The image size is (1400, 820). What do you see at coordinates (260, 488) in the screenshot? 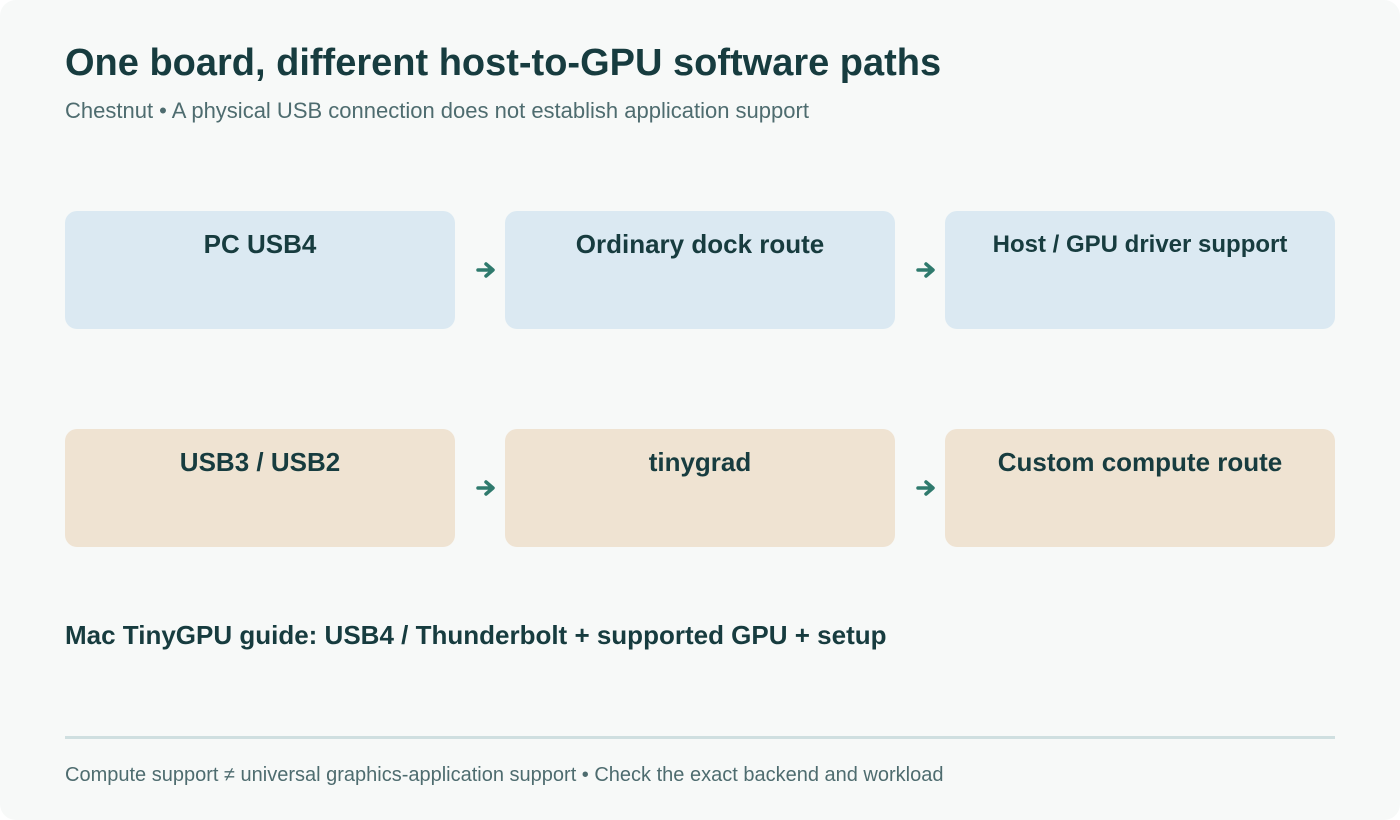
I see `box-usb3-usb2: USB3 / USB2` at bounding box center [260, 488].